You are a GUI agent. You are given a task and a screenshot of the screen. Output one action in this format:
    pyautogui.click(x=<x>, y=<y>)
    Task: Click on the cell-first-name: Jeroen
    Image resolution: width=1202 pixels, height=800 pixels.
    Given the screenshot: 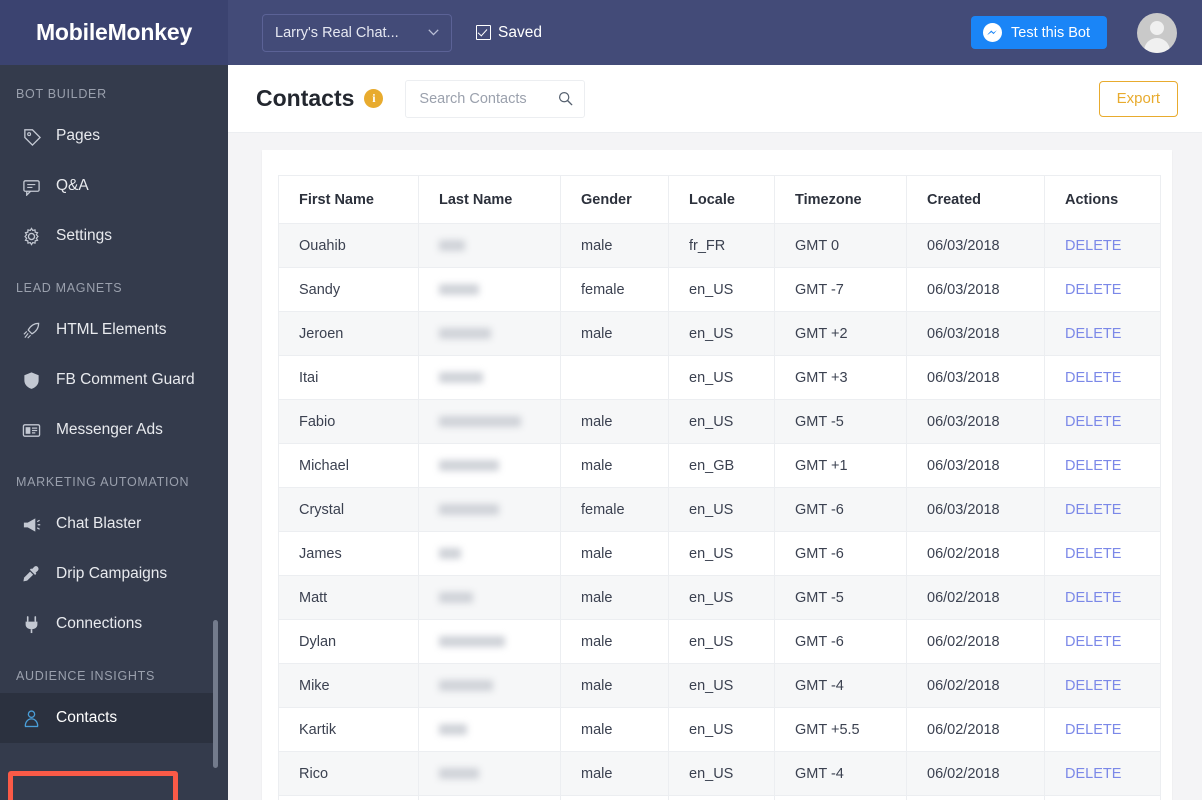 What is the action you would take?
    pyautogui.click(x=348, y=333)
    